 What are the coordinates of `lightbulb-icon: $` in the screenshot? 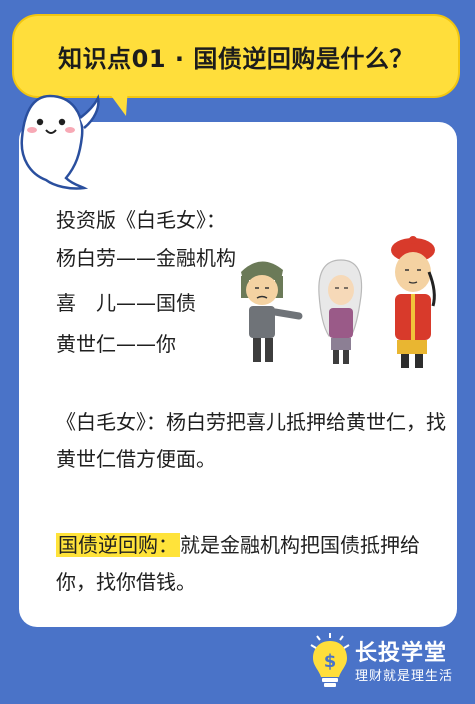 It's located at (330, 660).